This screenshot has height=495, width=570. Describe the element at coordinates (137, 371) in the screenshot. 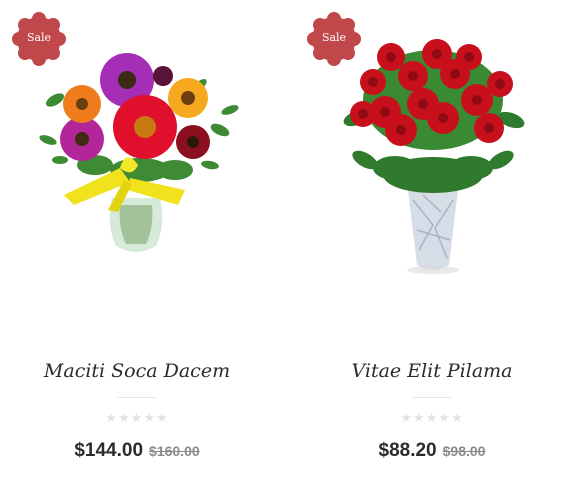

I see `product-title: Maciti Soca Dacem` at that location.